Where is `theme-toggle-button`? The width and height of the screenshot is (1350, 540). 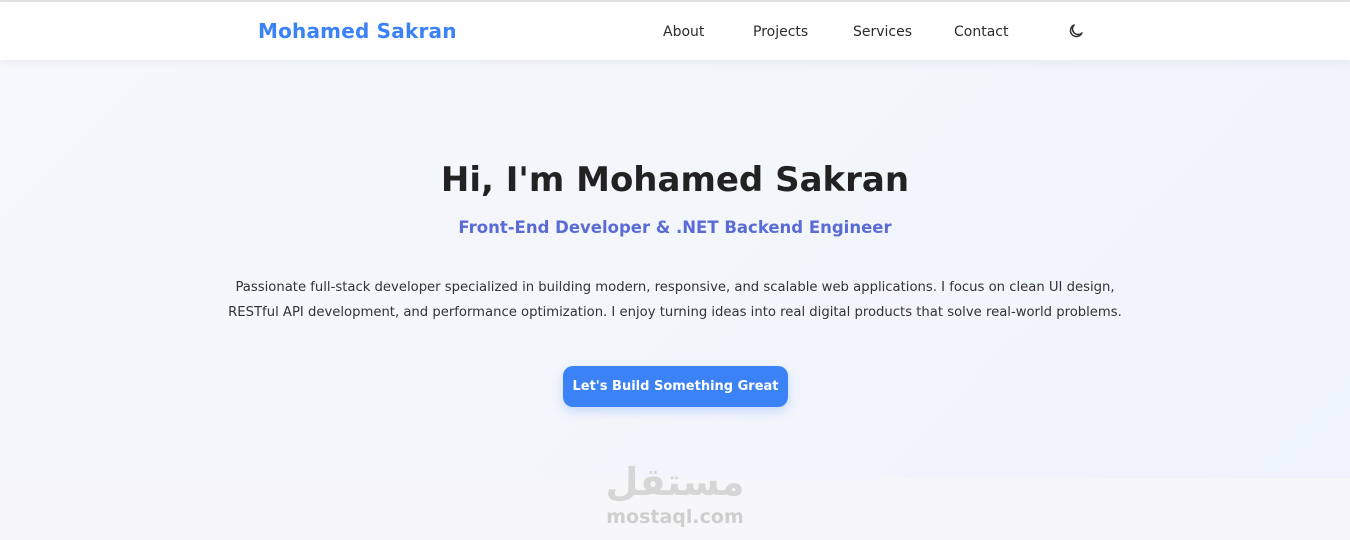
theme-toggle-button is located at coordinates (1076, 31).